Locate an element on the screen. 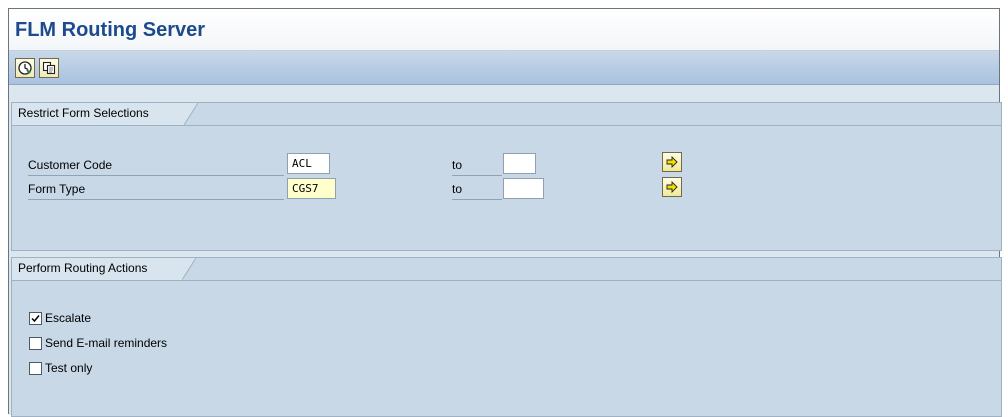 Image resolution: width=1008 pixels, height=417 pixels. copy-variant-icon is located at coordinates (49, 68).